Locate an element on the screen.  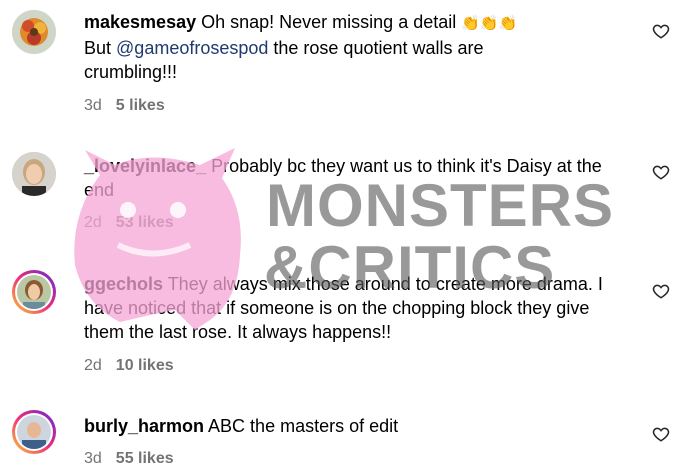
comment-username: ggechols is located at coordinates (123, 284).